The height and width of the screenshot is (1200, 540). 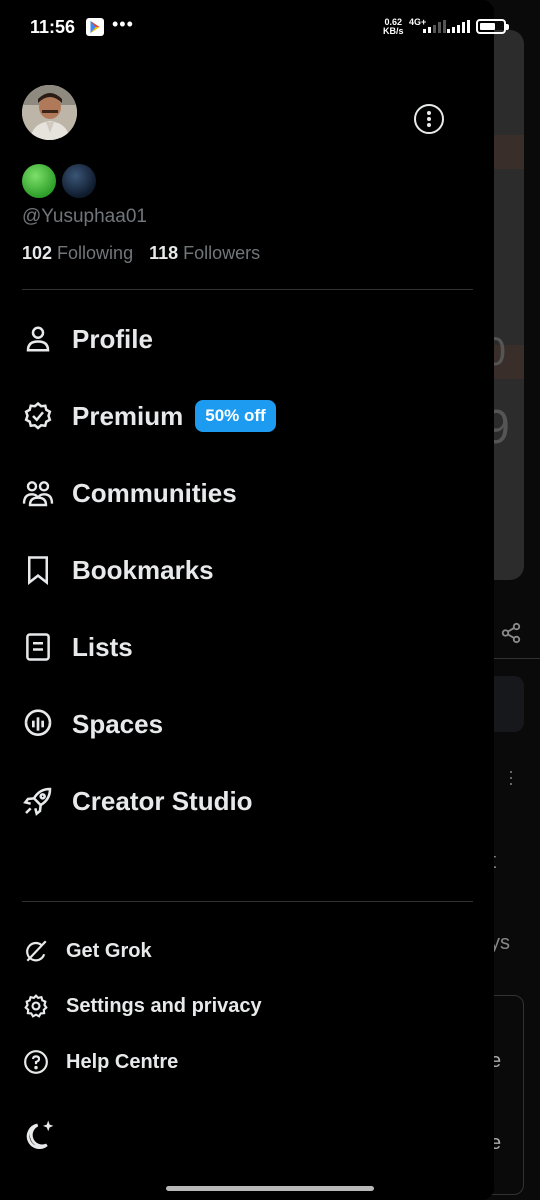 I want to click on status-bar: 11:56 ••• 0.62 KB/s 4G+, so click(x=270, y=28).